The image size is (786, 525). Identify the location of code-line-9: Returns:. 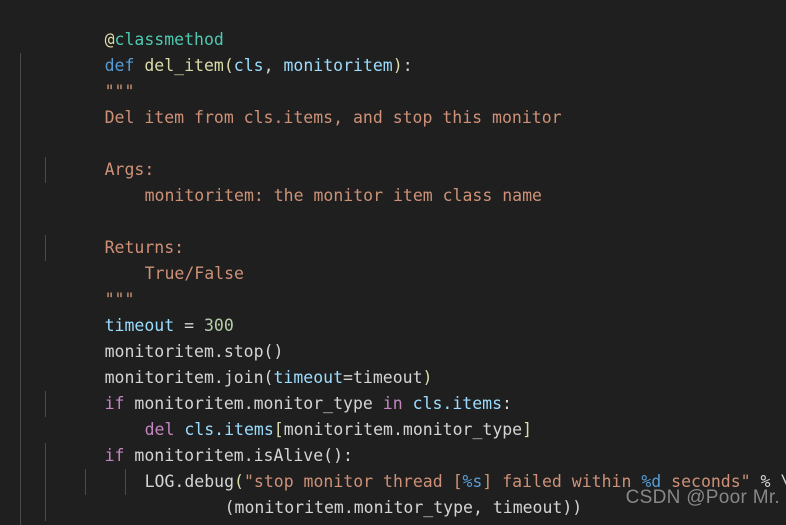
(393, 233).